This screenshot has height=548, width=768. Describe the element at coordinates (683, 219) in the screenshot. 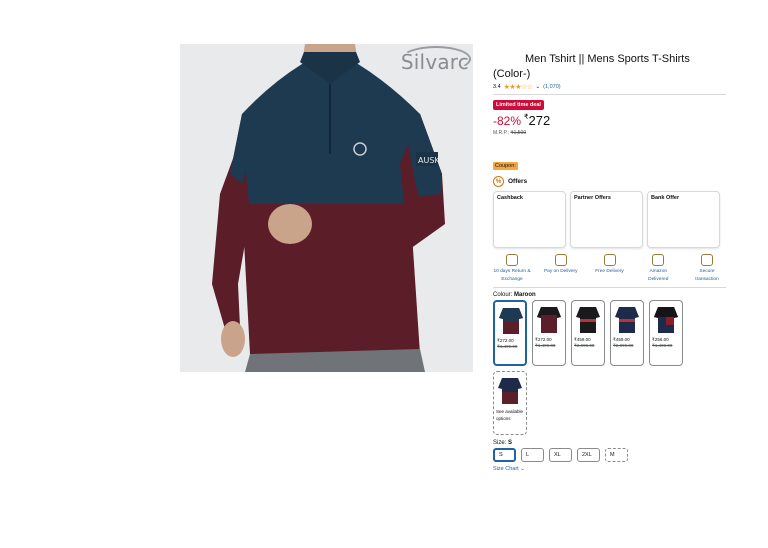

I see `offer-card-bank: Bank Offer` at that location.